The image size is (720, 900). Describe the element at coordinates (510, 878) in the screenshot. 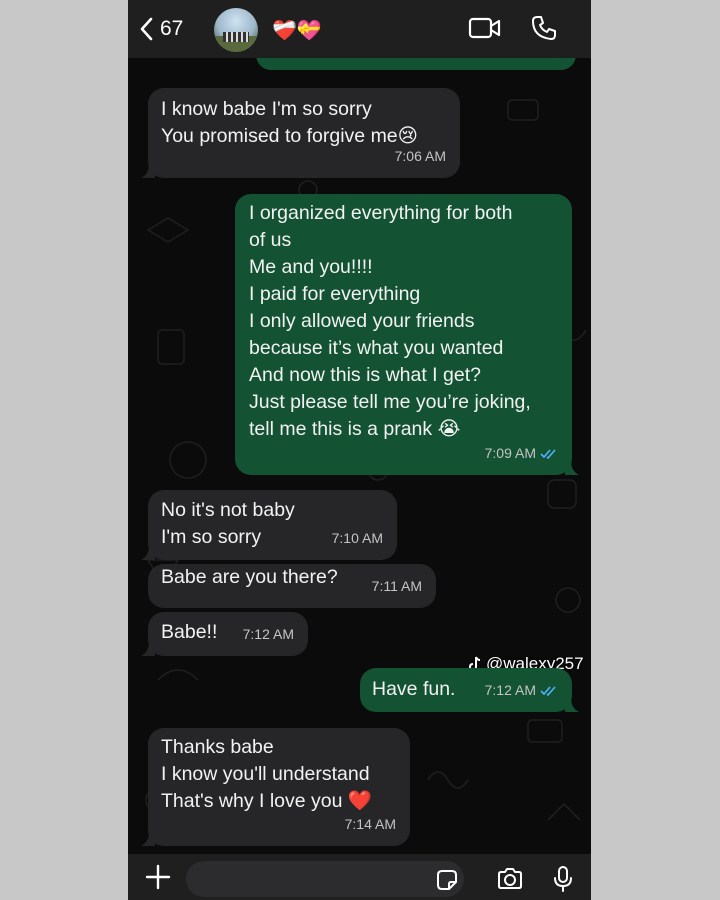

I see `camera-icon` at that location.